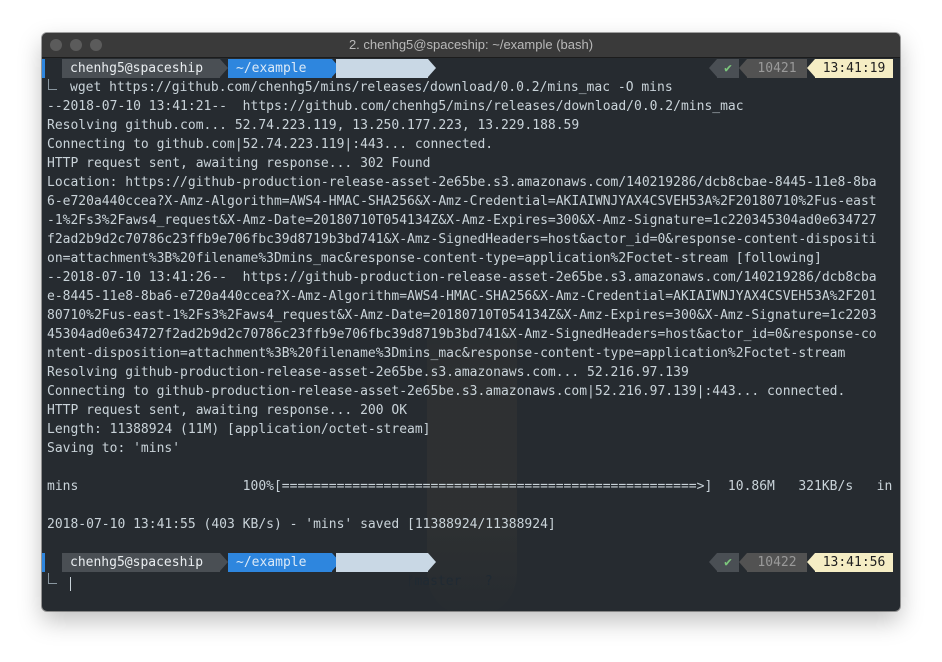 The width and height of the screenshot is (942, 662). I want to click on window-title: 2. chenhg5@spaceship: ~/example (bash), so click(471, 44).